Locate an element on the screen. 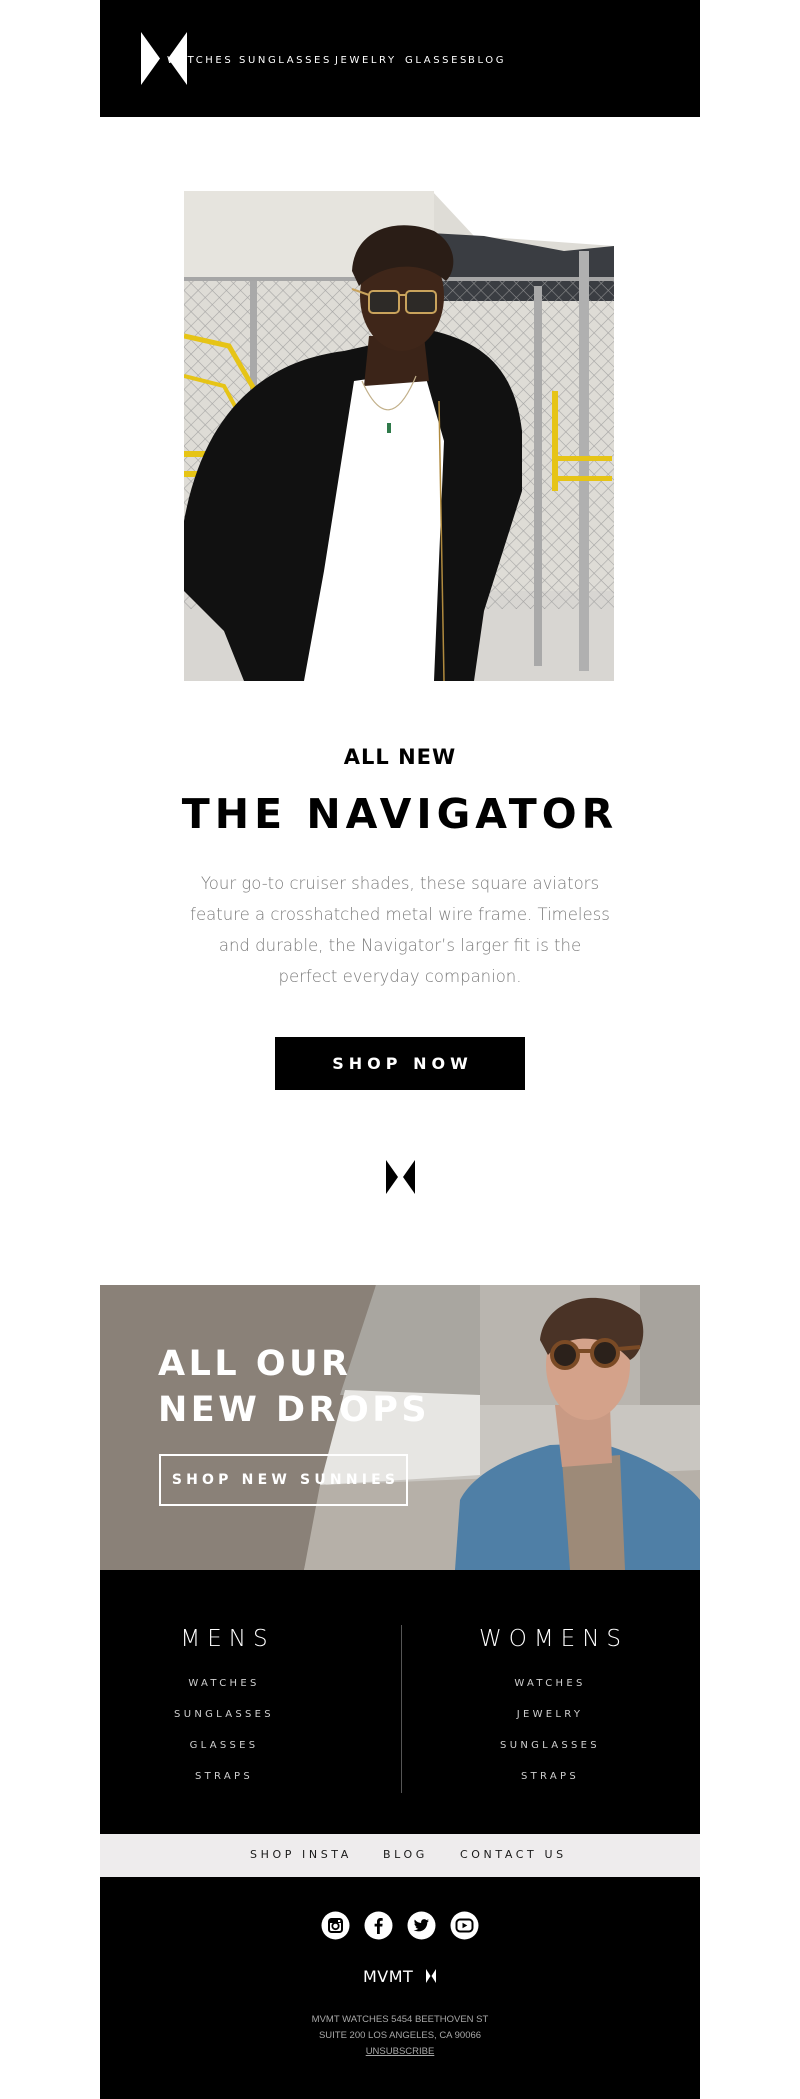  nav-glasses: GLASSES is located at coordinates (437, 60).